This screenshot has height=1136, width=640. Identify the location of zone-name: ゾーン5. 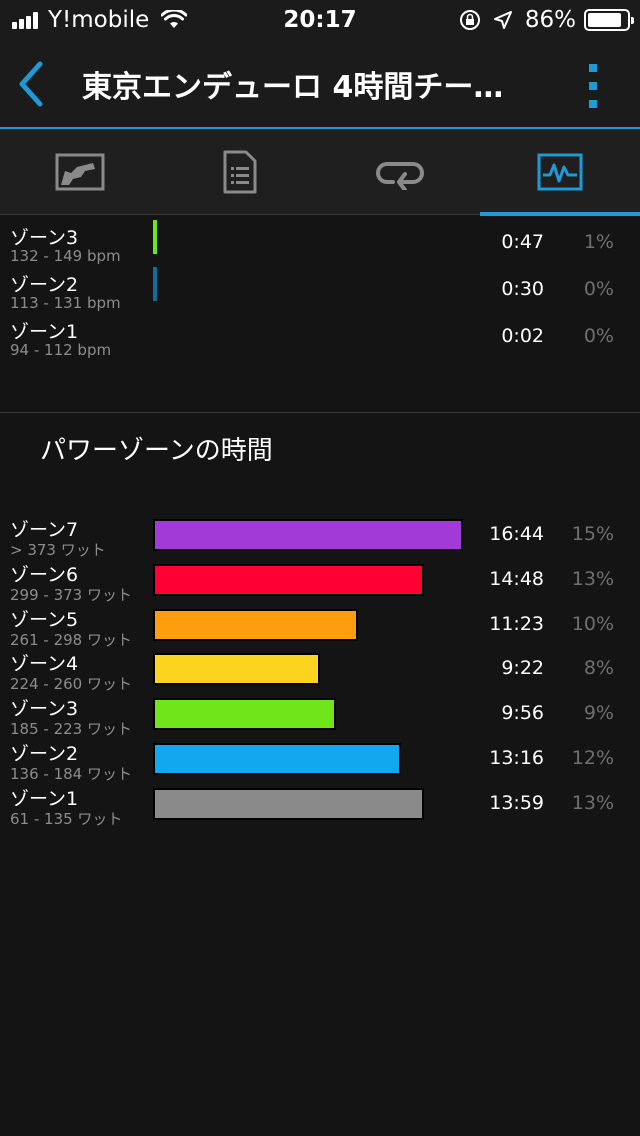
(44, 619).